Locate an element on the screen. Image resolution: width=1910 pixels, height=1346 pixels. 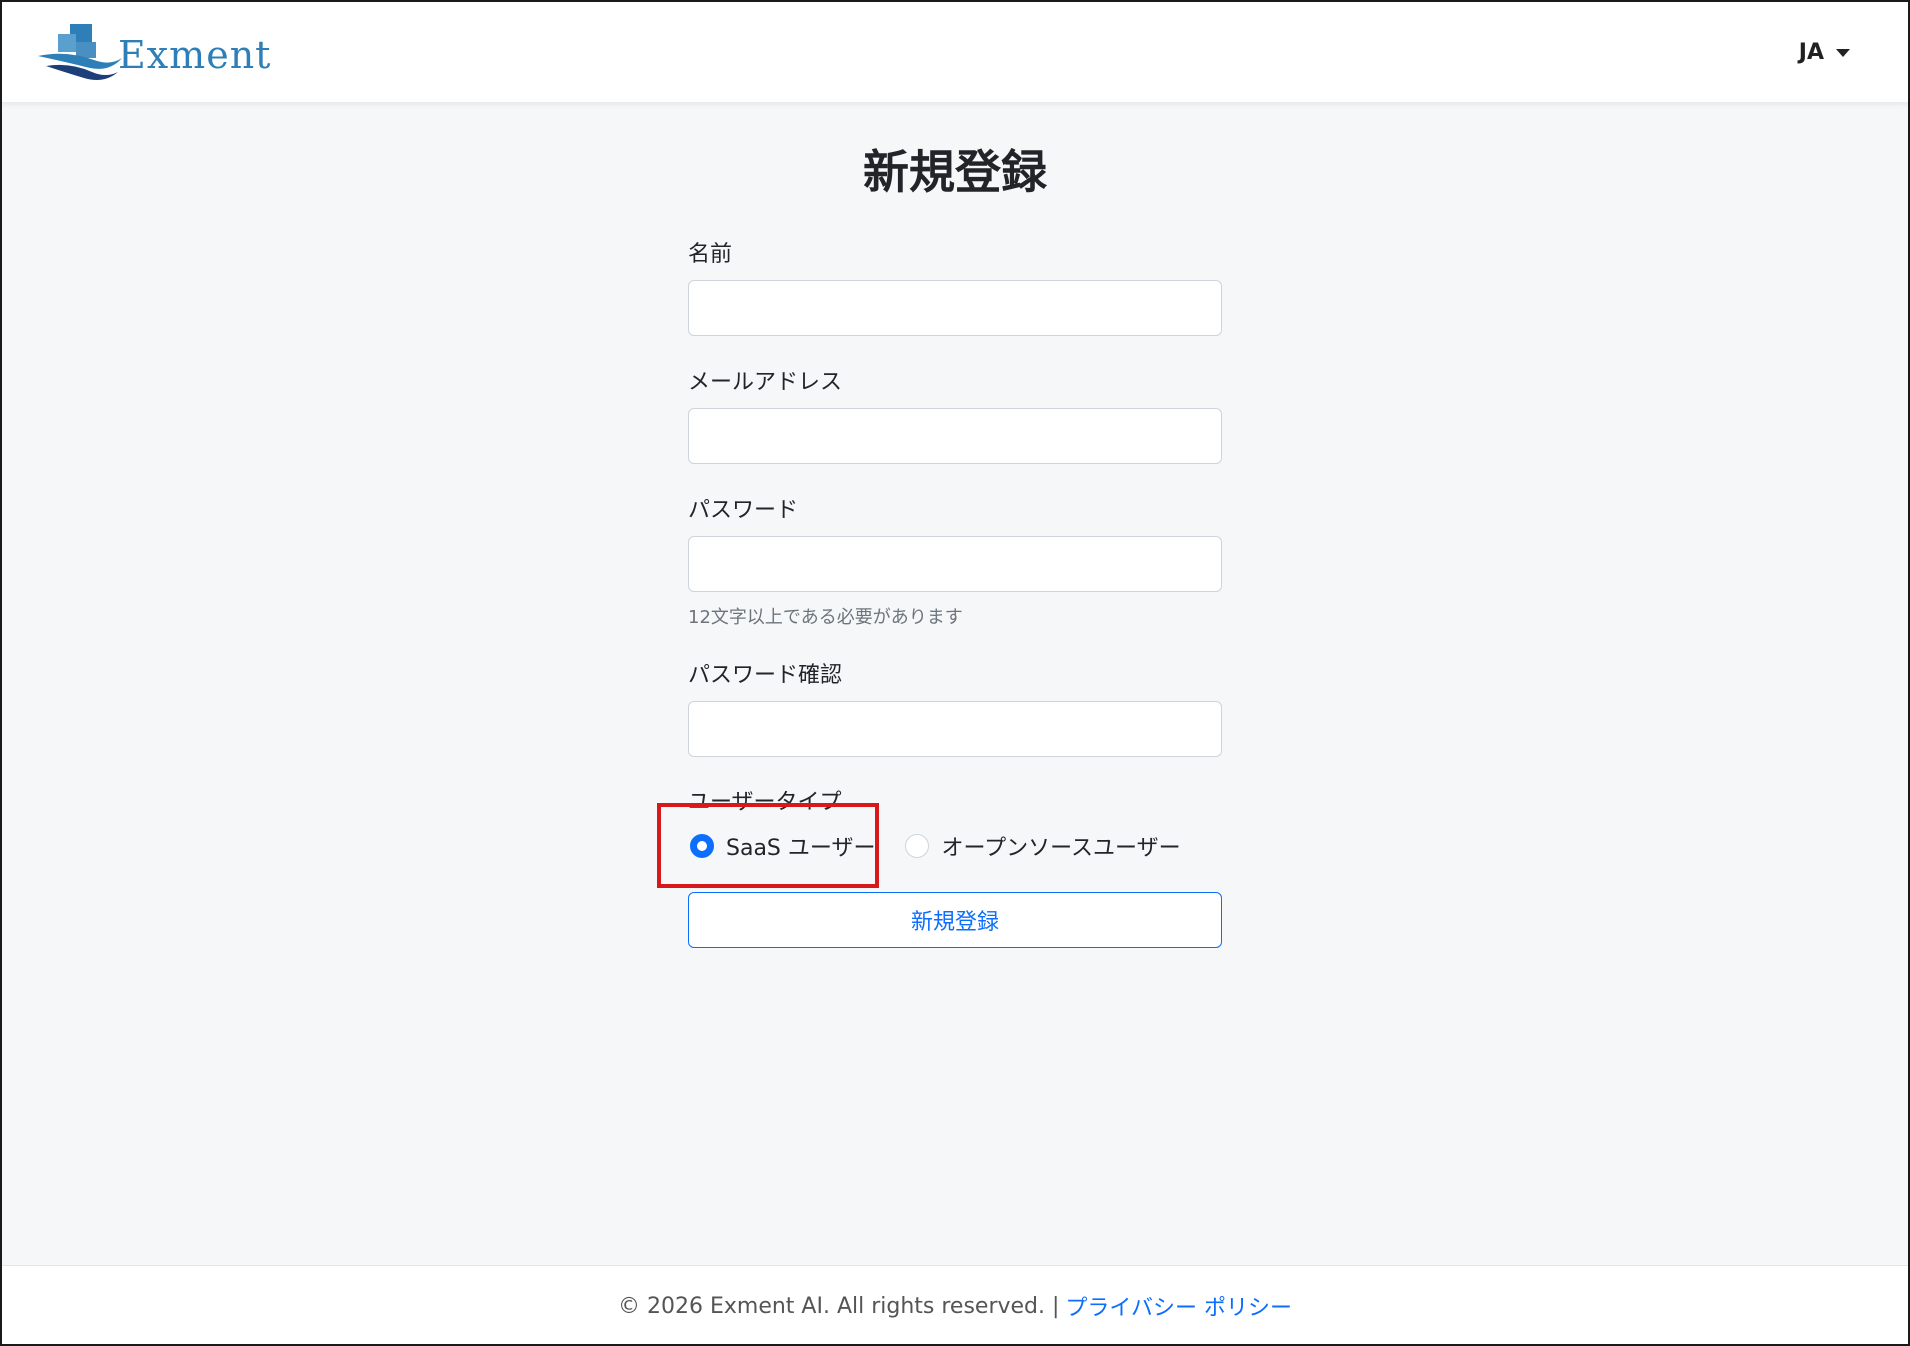
footer-copyright: © 2026 Exment AI. All rights reserved. | is located at coordinates (839, 1306).